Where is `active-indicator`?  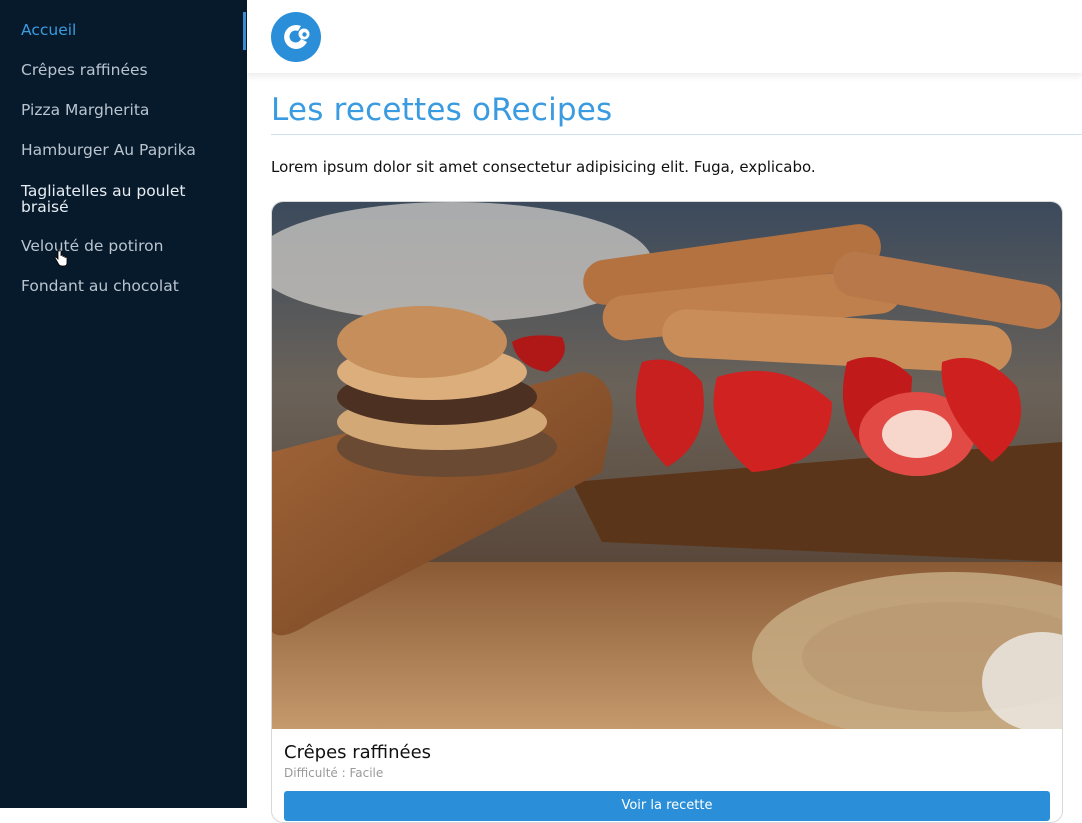
active-indicator is located at coordinates (244, 31).